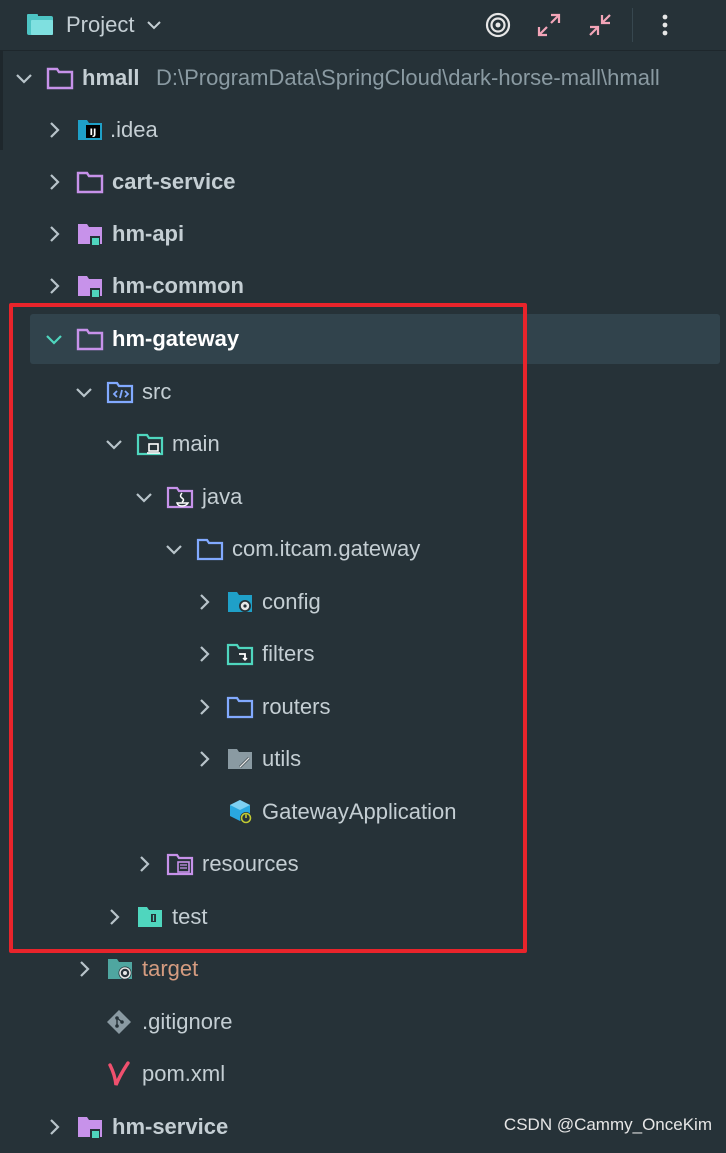 The width and height of the screenshot is (726, 1153). What do you see at coordinates (240, 654) in the screenshot?
I see `filters-folder-icon` at bounding box center [240, 654].